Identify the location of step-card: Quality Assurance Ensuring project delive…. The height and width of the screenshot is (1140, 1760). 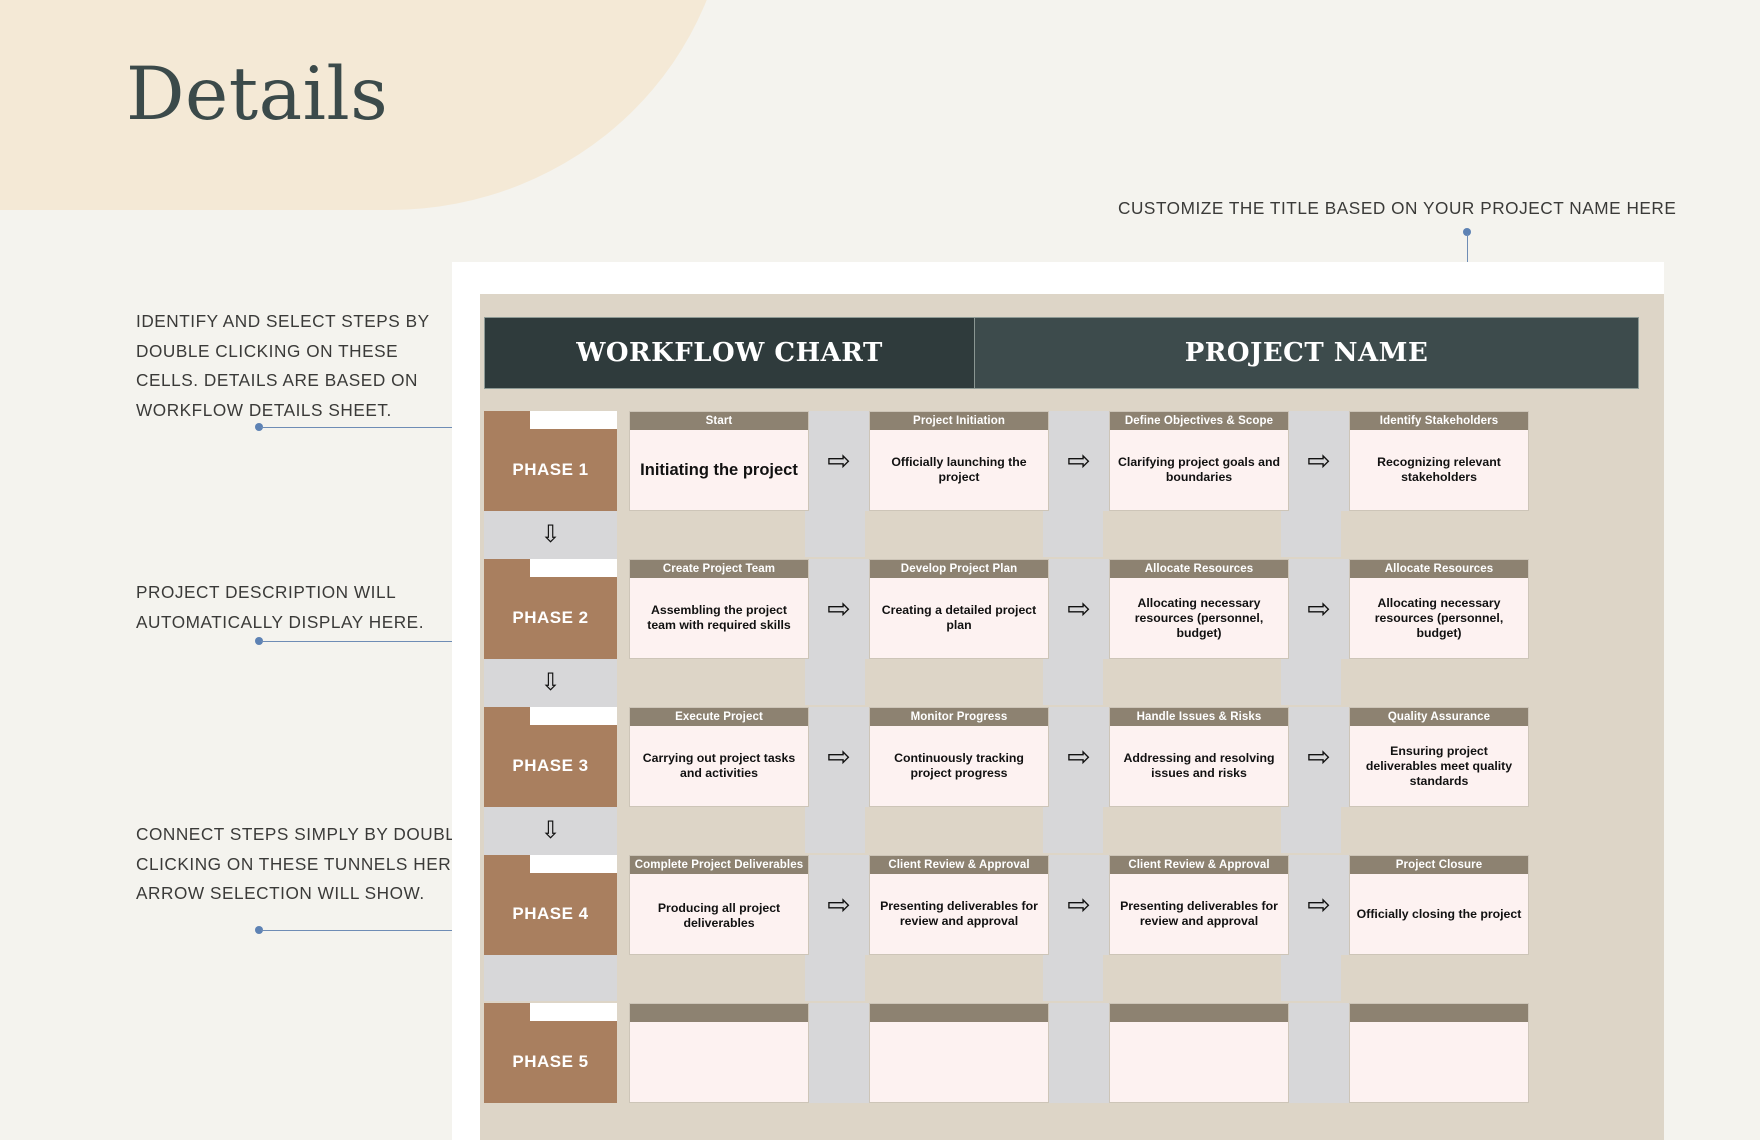
(1439, 757).